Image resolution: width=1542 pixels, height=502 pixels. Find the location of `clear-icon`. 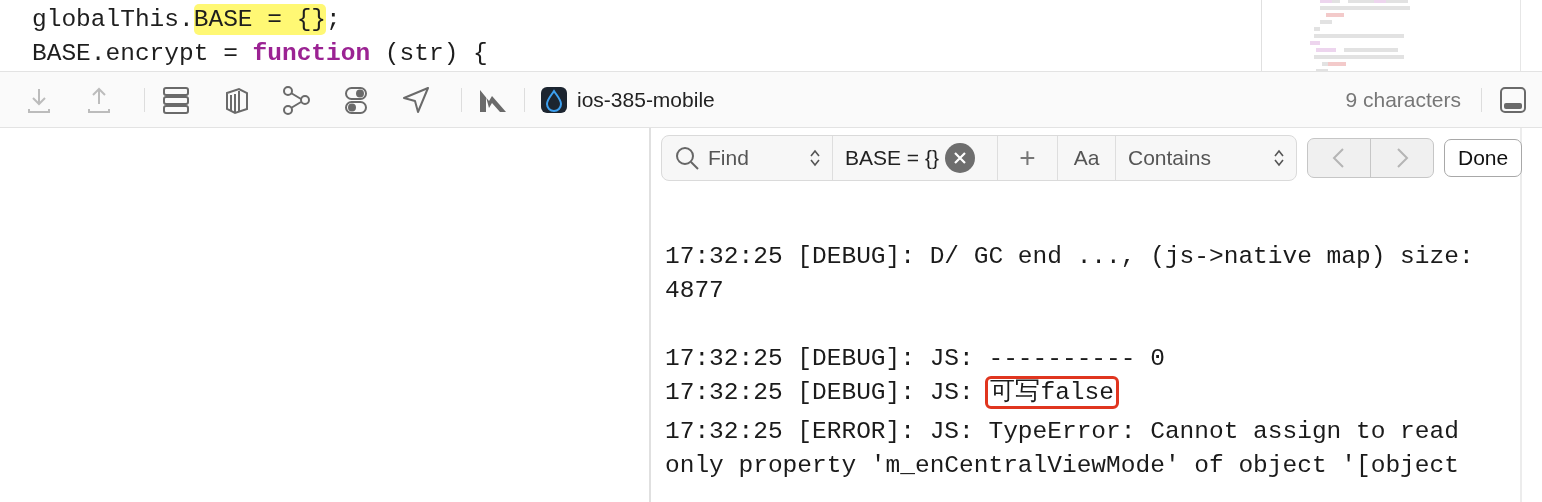

clear-icon is located at coordinates (960, 158).